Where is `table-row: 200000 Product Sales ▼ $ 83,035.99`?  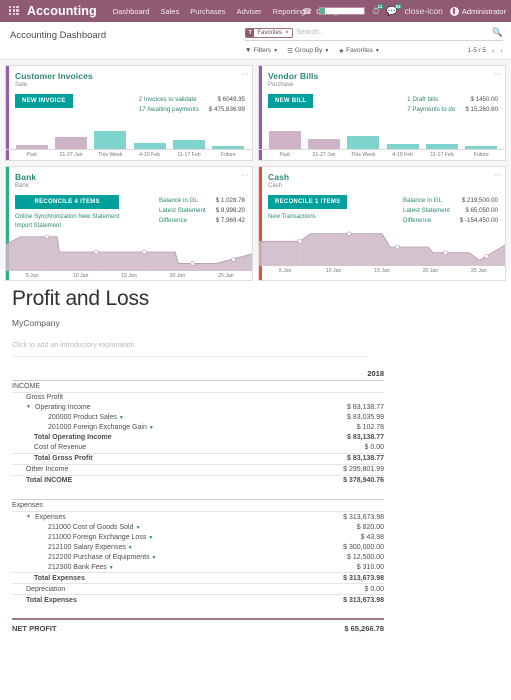
table-row: 200000 Product Sales ▼ $ 83,035.99 is located at coordinates (198, 418).